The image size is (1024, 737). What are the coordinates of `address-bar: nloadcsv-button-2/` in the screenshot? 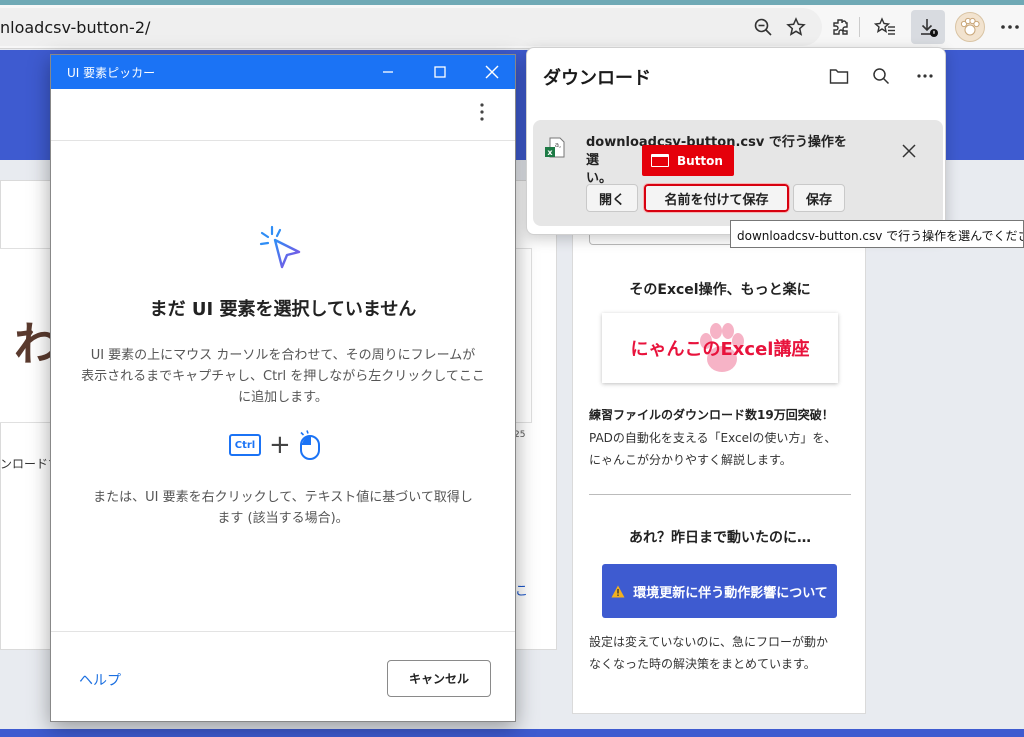 It's located at (411, 27).